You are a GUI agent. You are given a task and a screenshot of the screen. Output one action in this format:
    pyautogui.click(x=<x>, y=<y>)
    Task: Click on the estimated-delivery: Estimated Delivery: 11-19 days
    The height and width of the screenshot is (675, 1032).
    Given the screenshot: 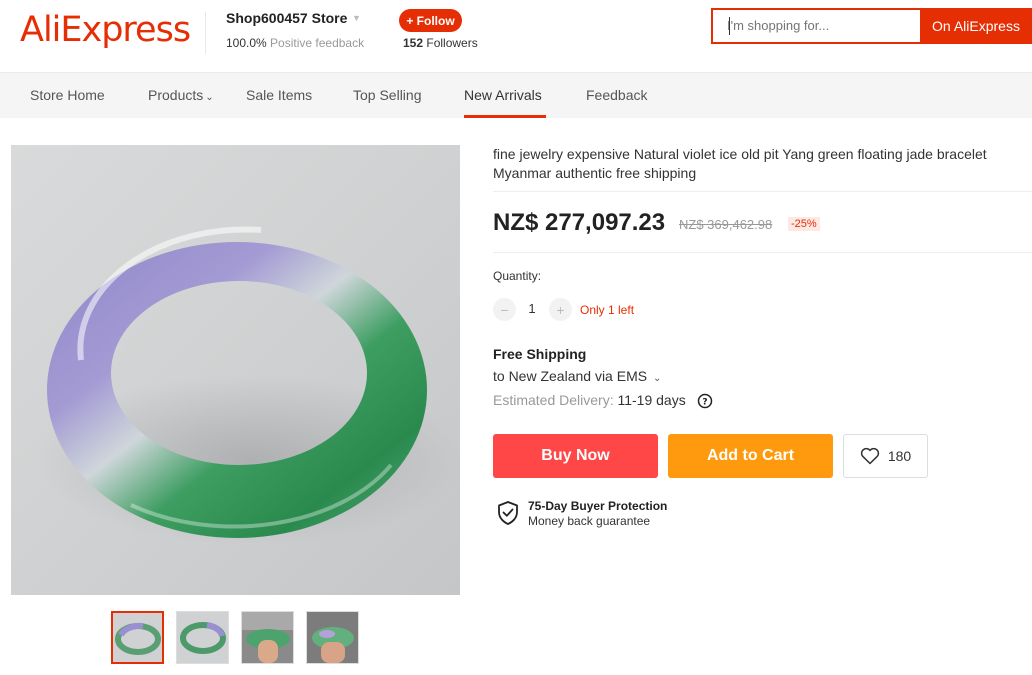 What is the action you would take?
    pyautogui.click(x=589, y=400)
    